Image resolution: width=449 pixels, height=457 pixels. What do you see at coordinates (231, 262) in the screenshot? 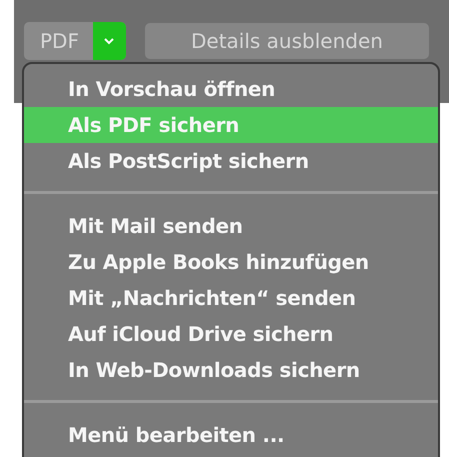
I see `menu-item: Zu Apple Books hinzufügen` at bounding box center [231, 262].